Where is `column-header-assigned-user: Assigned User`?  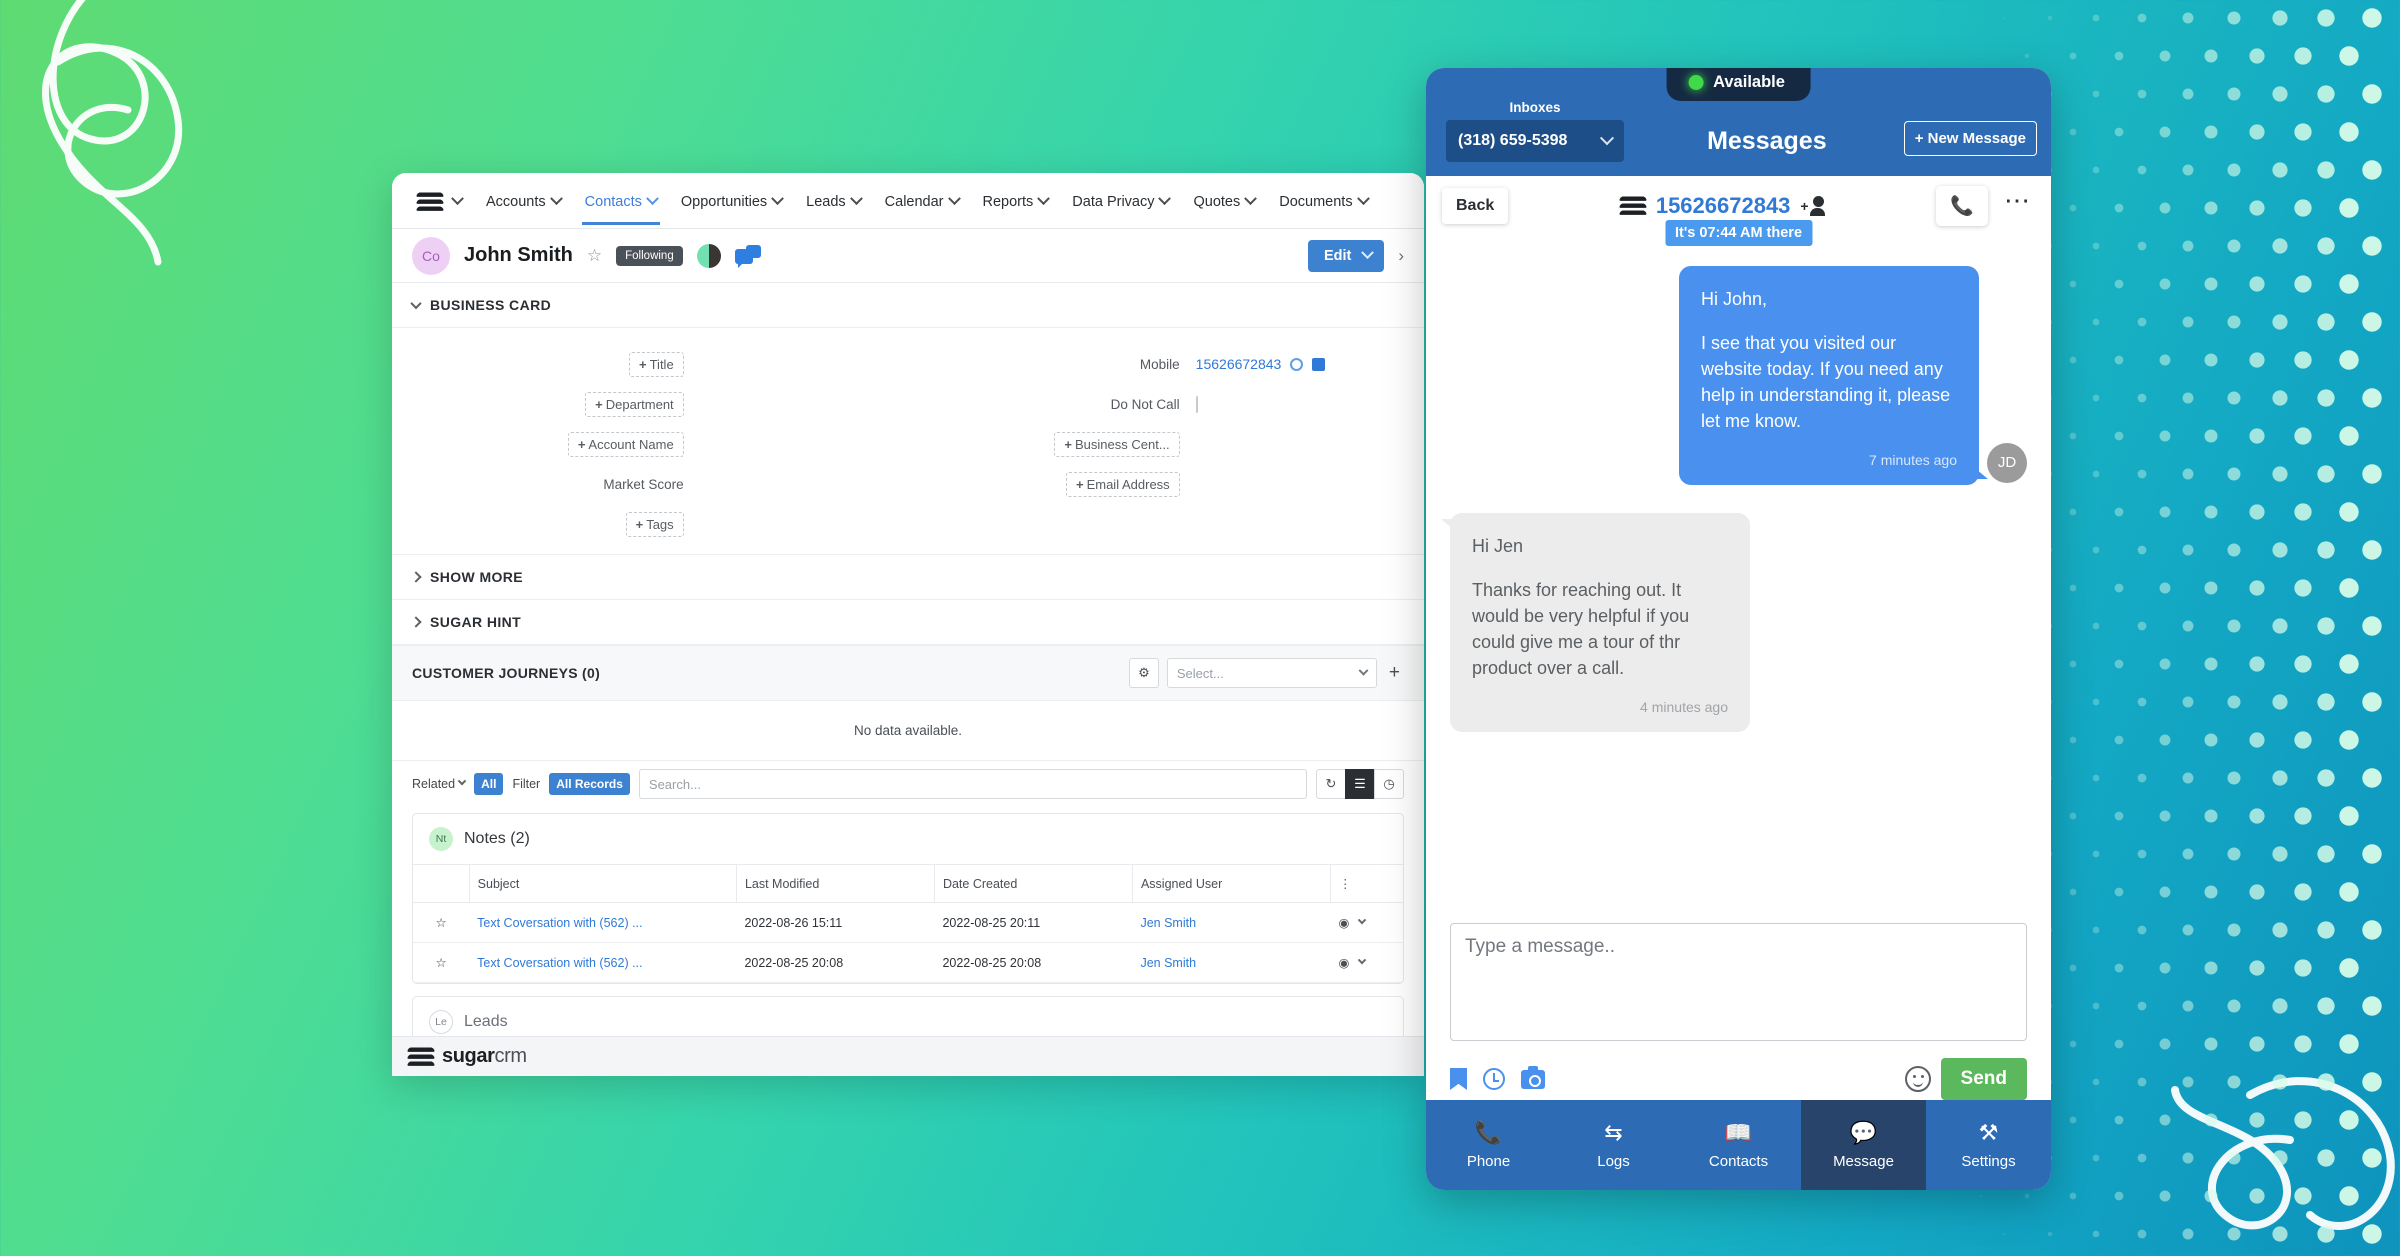 column-header-assigned-user: Assigned User is located at coordinates (1231, 883).